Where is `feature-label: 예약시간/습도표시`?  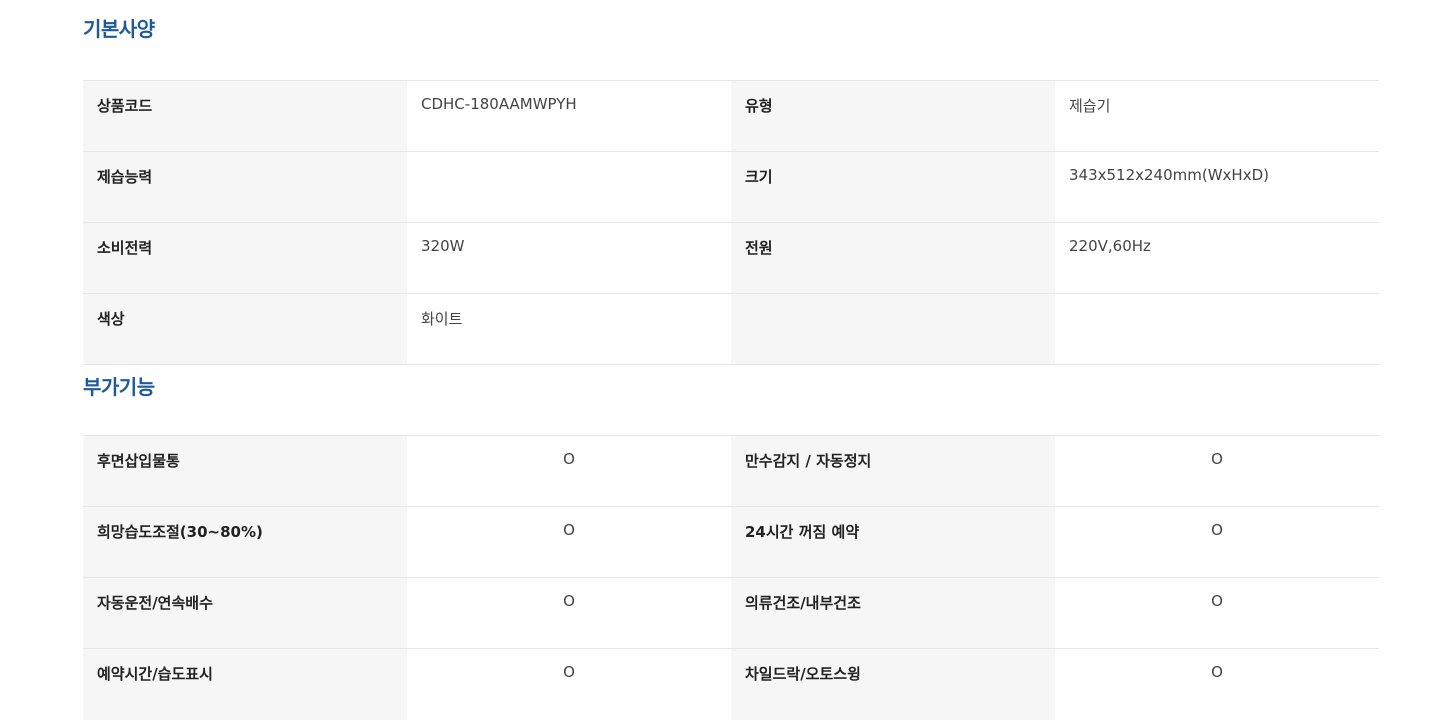 feature-label: 예약시간/습도표시 is located at coordinates (245, 684).